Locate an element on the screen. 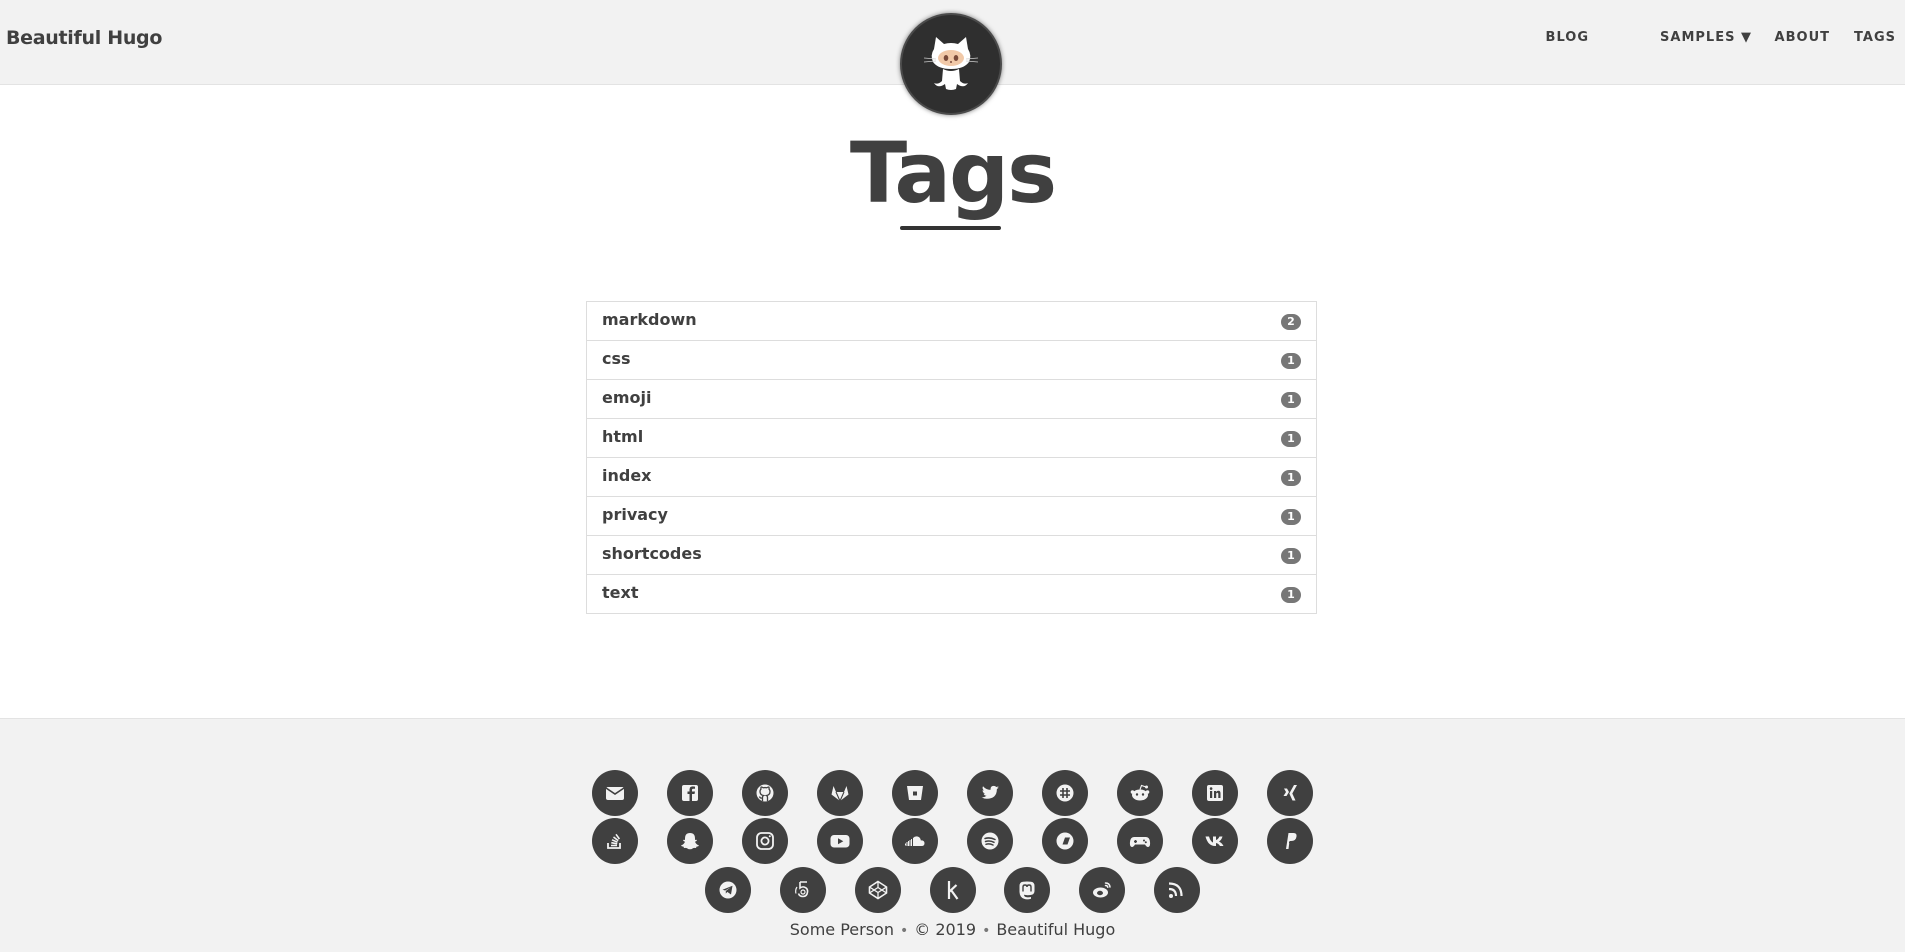 The height and width of the screenshot is (952, 1905). nav-blog-link: BLOG is located at coordinates (1567, 37).